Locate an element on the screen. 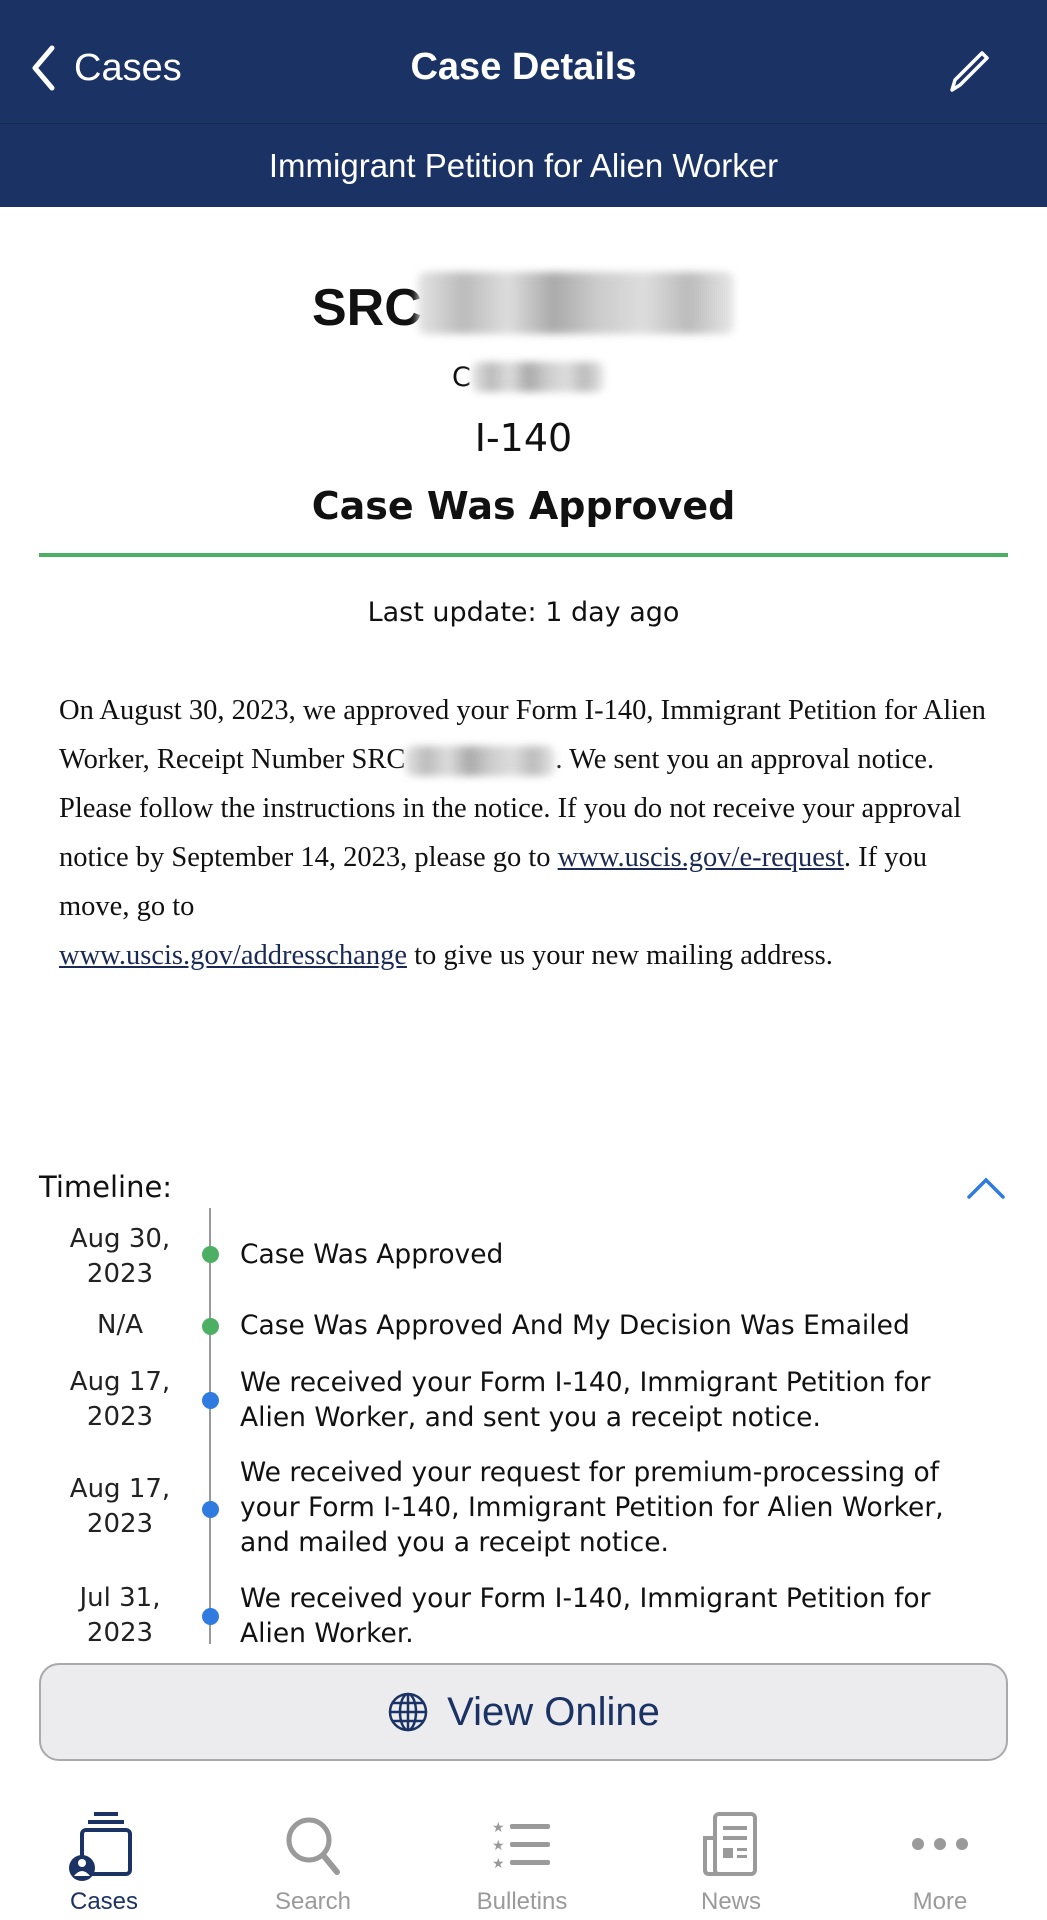 The image size is (1047, 1920). view-online-button: View Online is located at coordinates (523, 1712).